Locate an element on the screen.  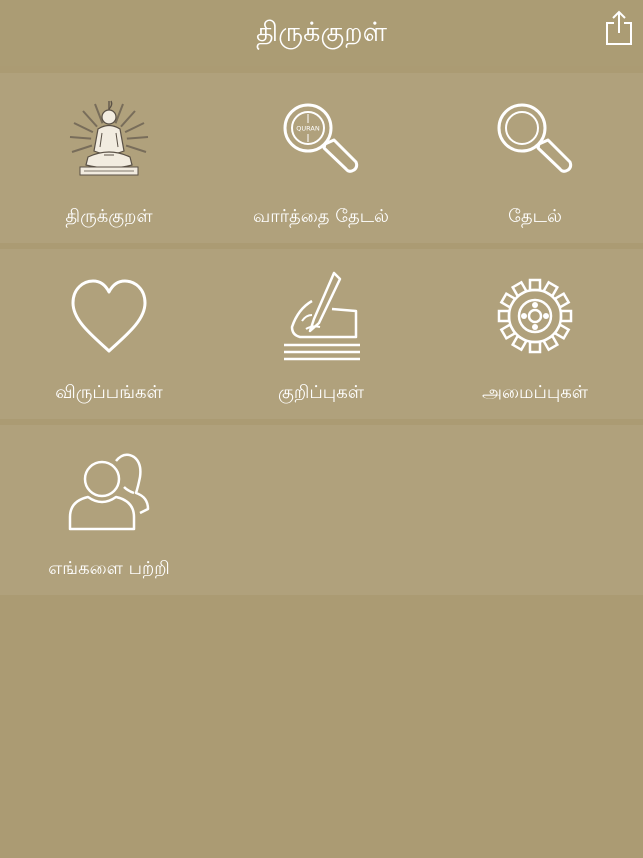
menu-item-search: தேடல் is located at coordinates (535, 158).